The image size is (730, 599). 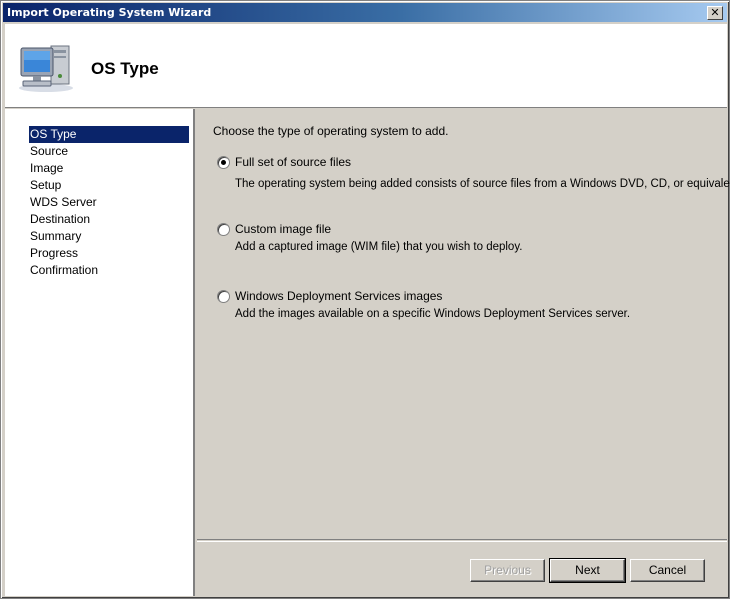 What do you see at coordinates (365, 12) in the screenshot?
I see `title-bar: Import Operating System Wizard ✕` at bounding box center [365, 12].